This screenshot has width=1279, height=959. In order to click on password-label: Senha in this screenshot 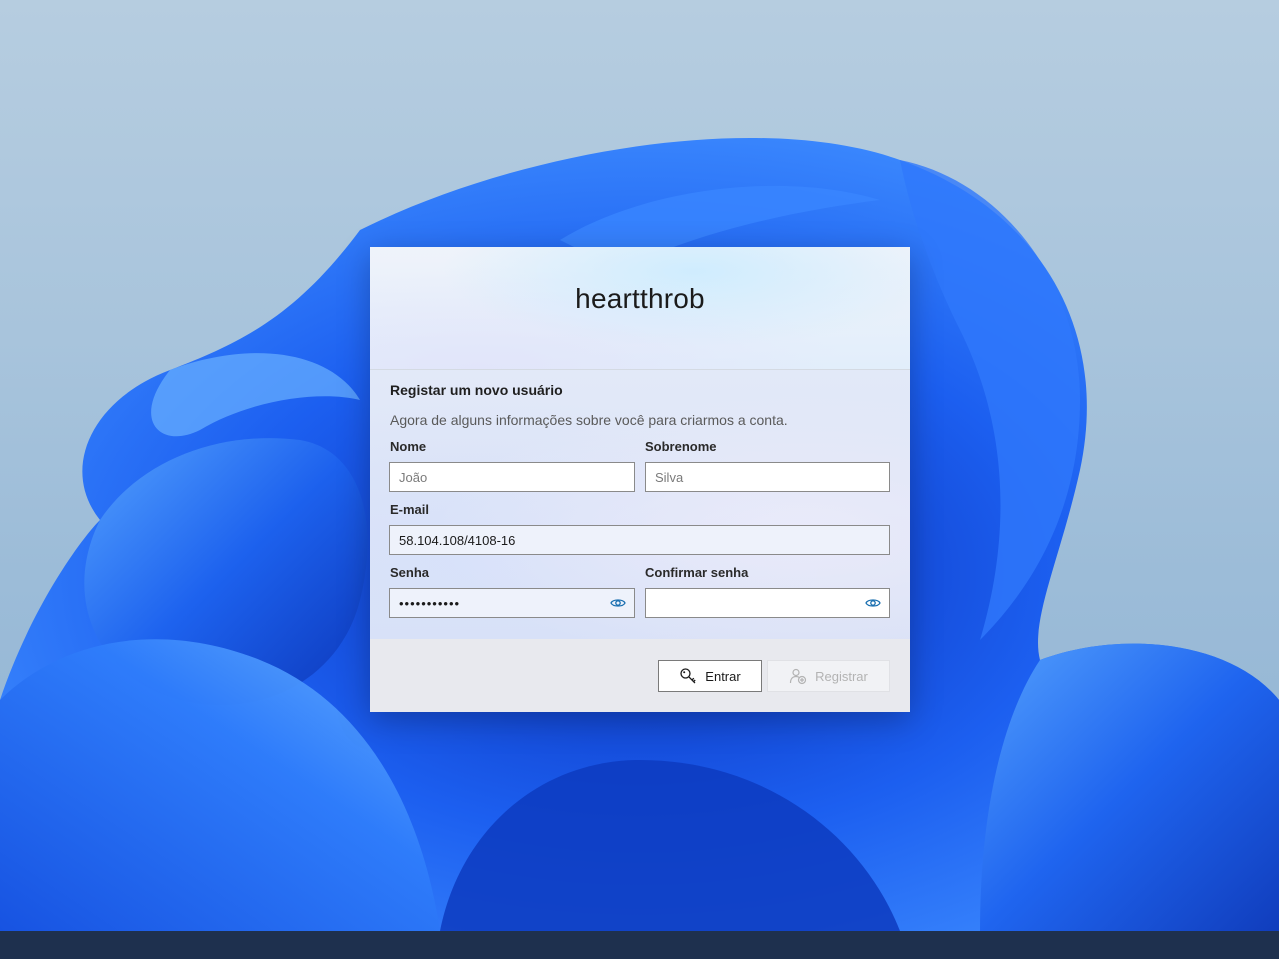, I will do `click(410, 572)`.